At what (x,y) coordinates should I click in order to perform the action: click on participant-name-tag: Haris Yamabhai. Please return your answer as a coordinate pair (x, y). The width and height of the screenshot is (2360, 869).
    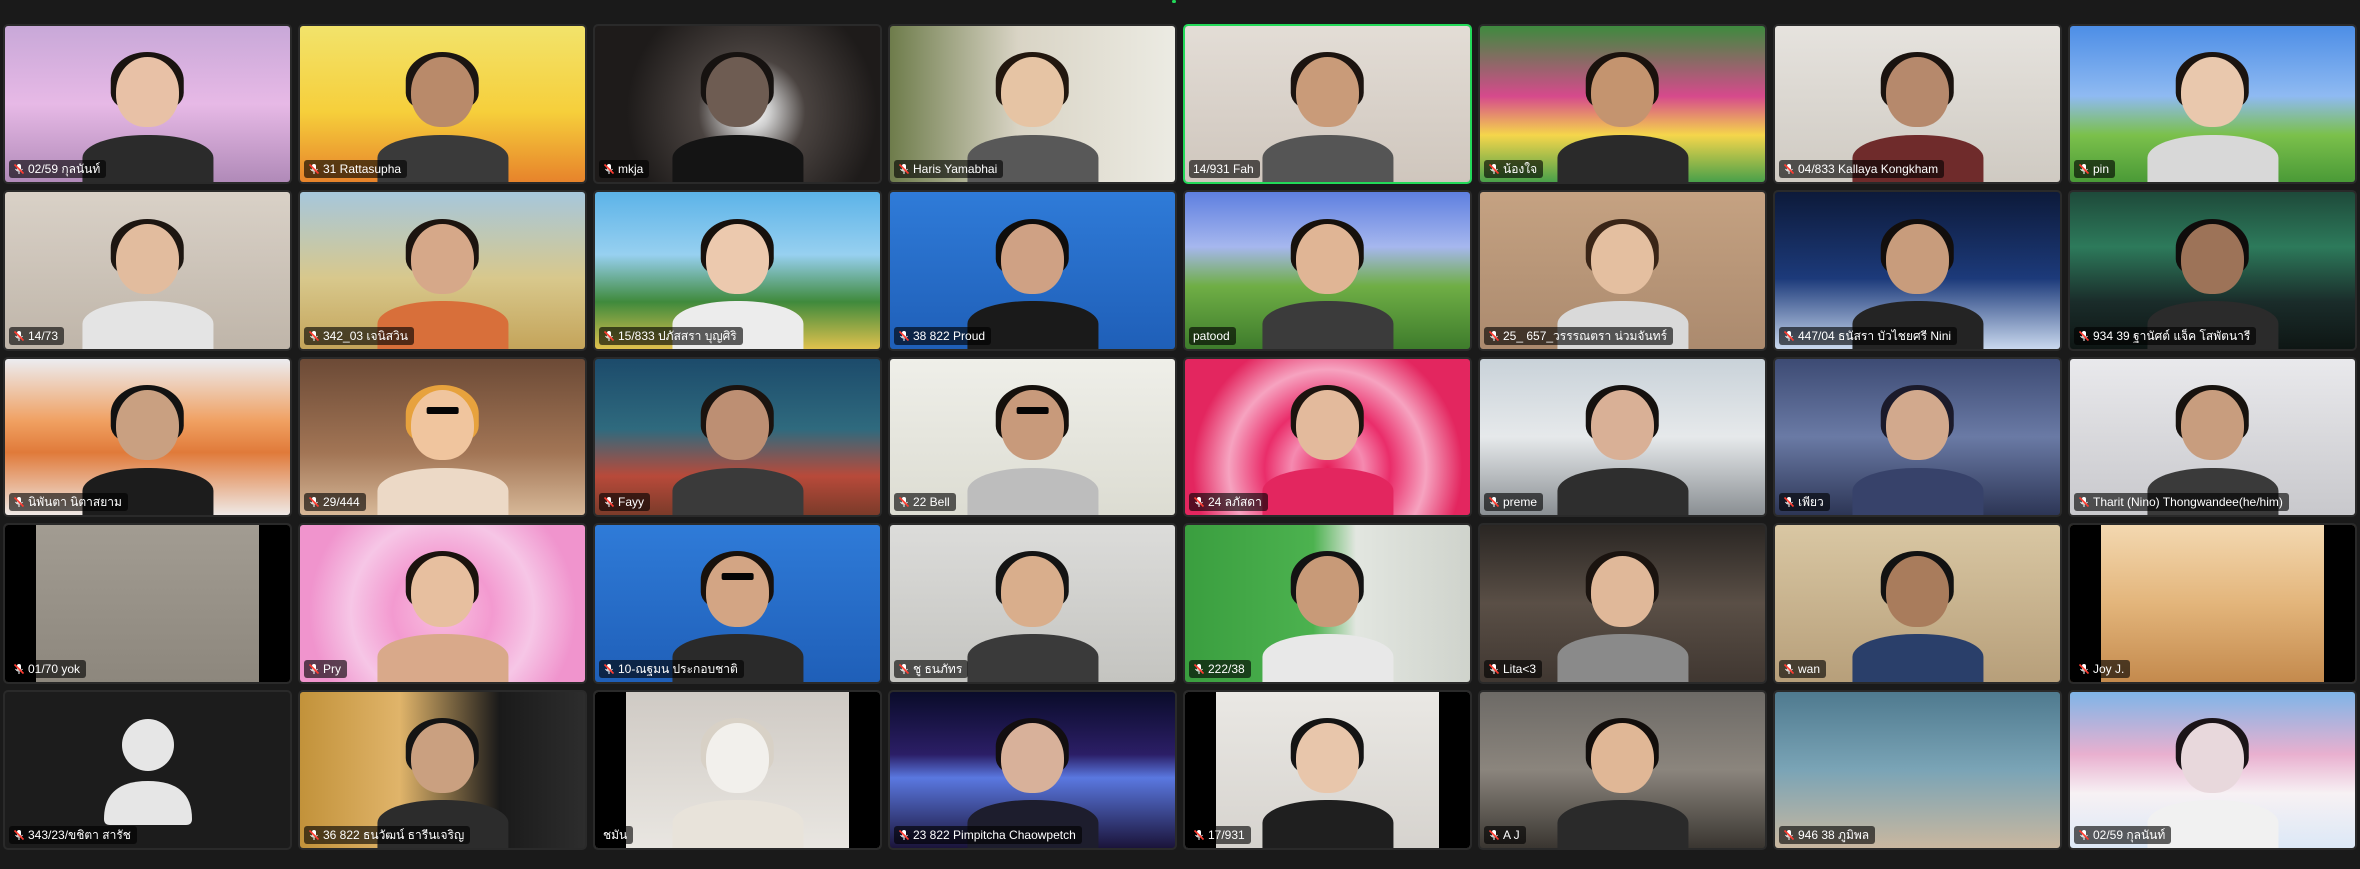
    Looking at the image, I should click on (949, 169).